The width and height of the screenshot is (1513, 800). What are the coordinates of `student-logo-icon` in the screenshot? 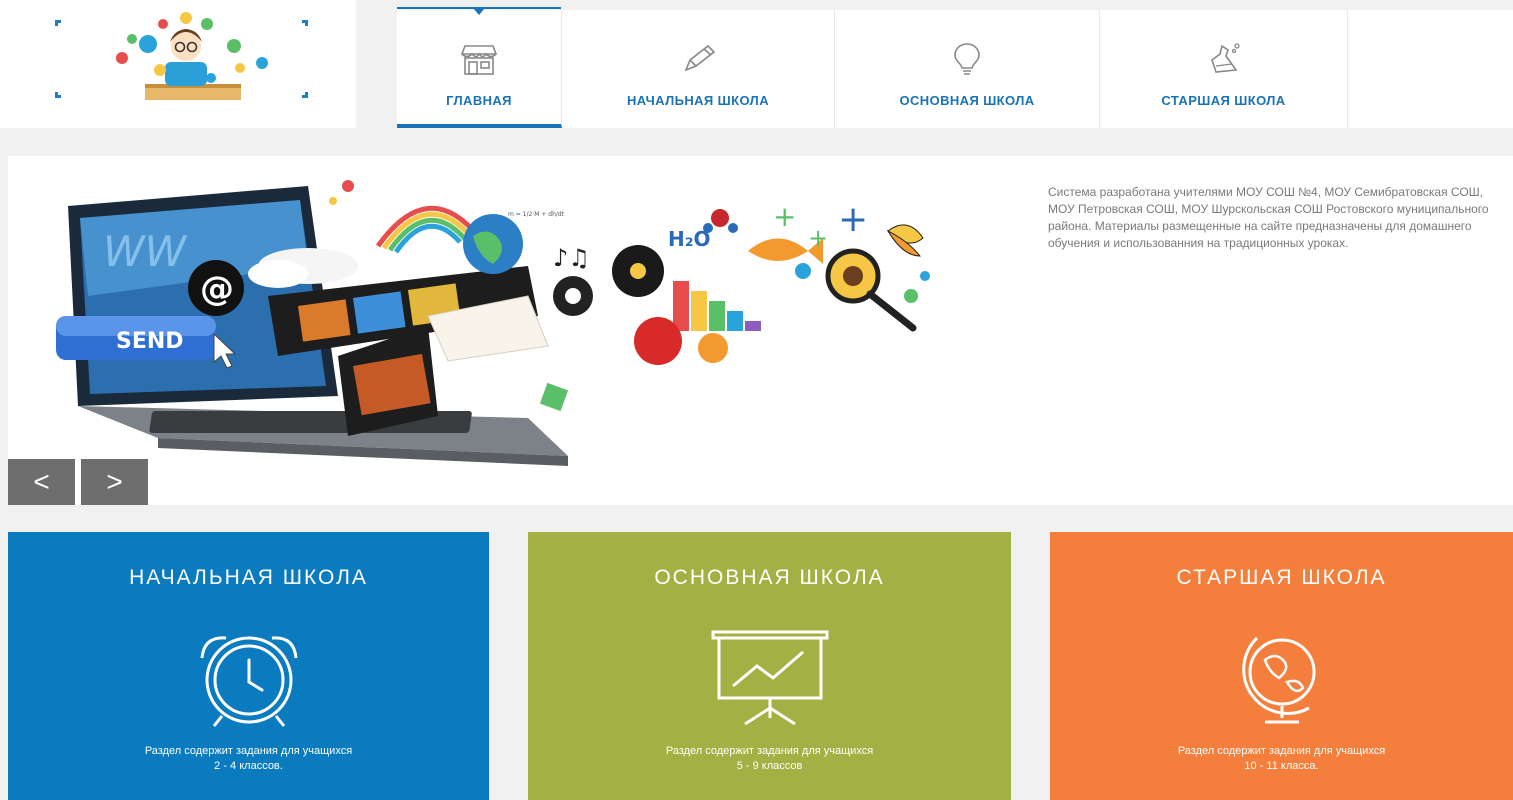 It's located at (192, 56).